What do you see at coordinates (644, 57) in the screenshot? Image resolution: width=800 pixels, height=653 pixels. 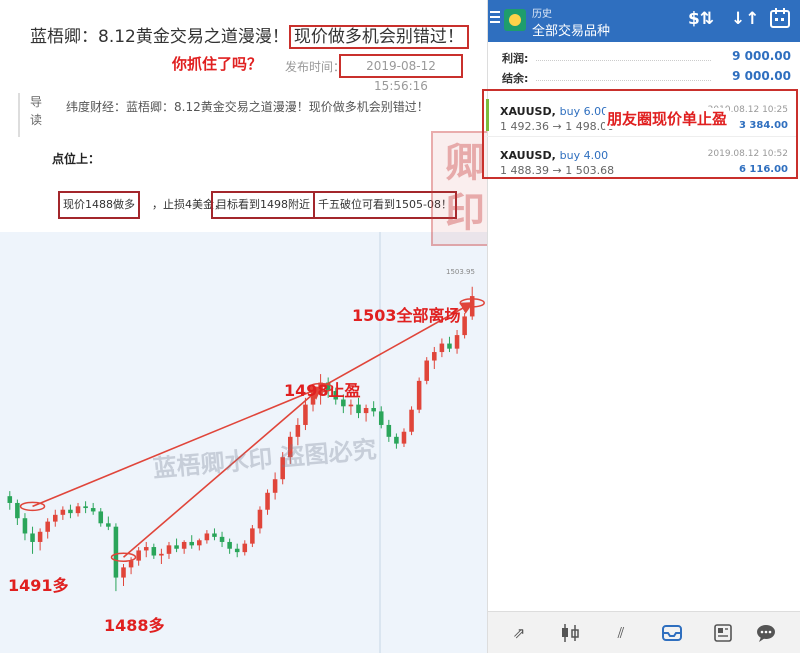 I see `profit-row: 利润: 9 000.00` at bounding box center [644, 57].